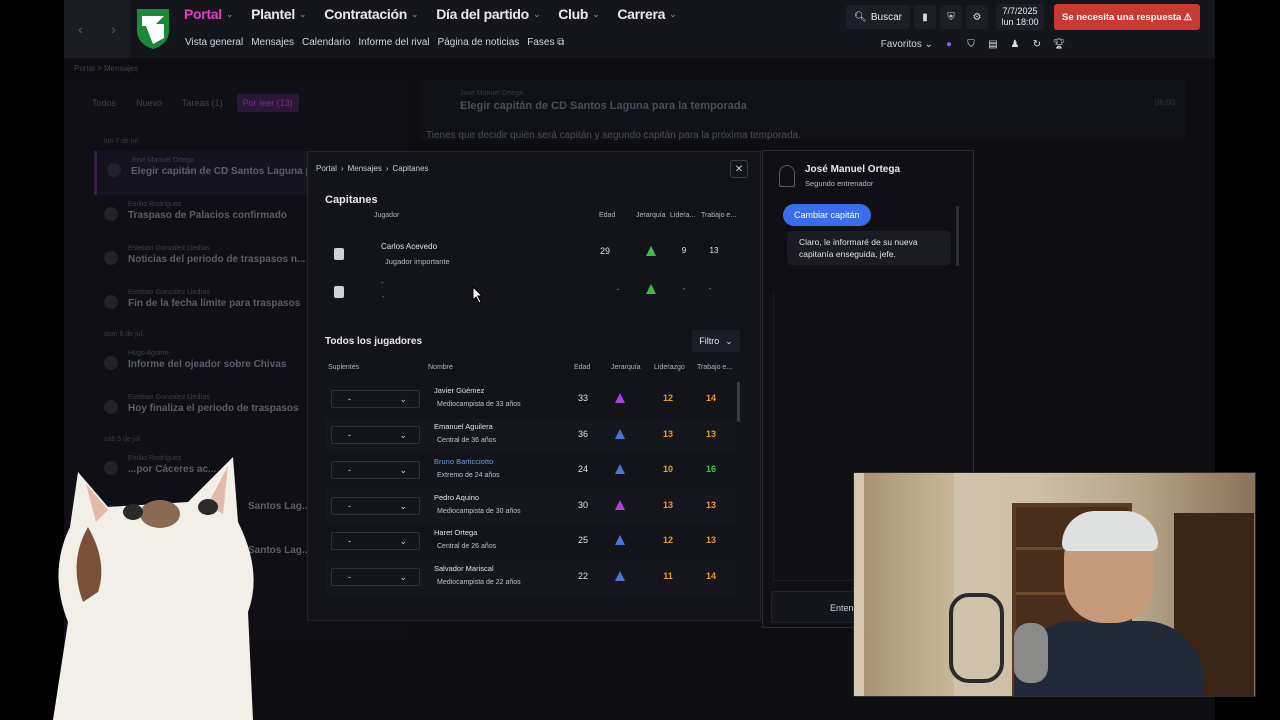 This screenshot has width=1280, height=720. Describe the element at coordinates (488, 14) in the screenshot. I see `nav-dia-partido: Día del partido ⌄` at that location.